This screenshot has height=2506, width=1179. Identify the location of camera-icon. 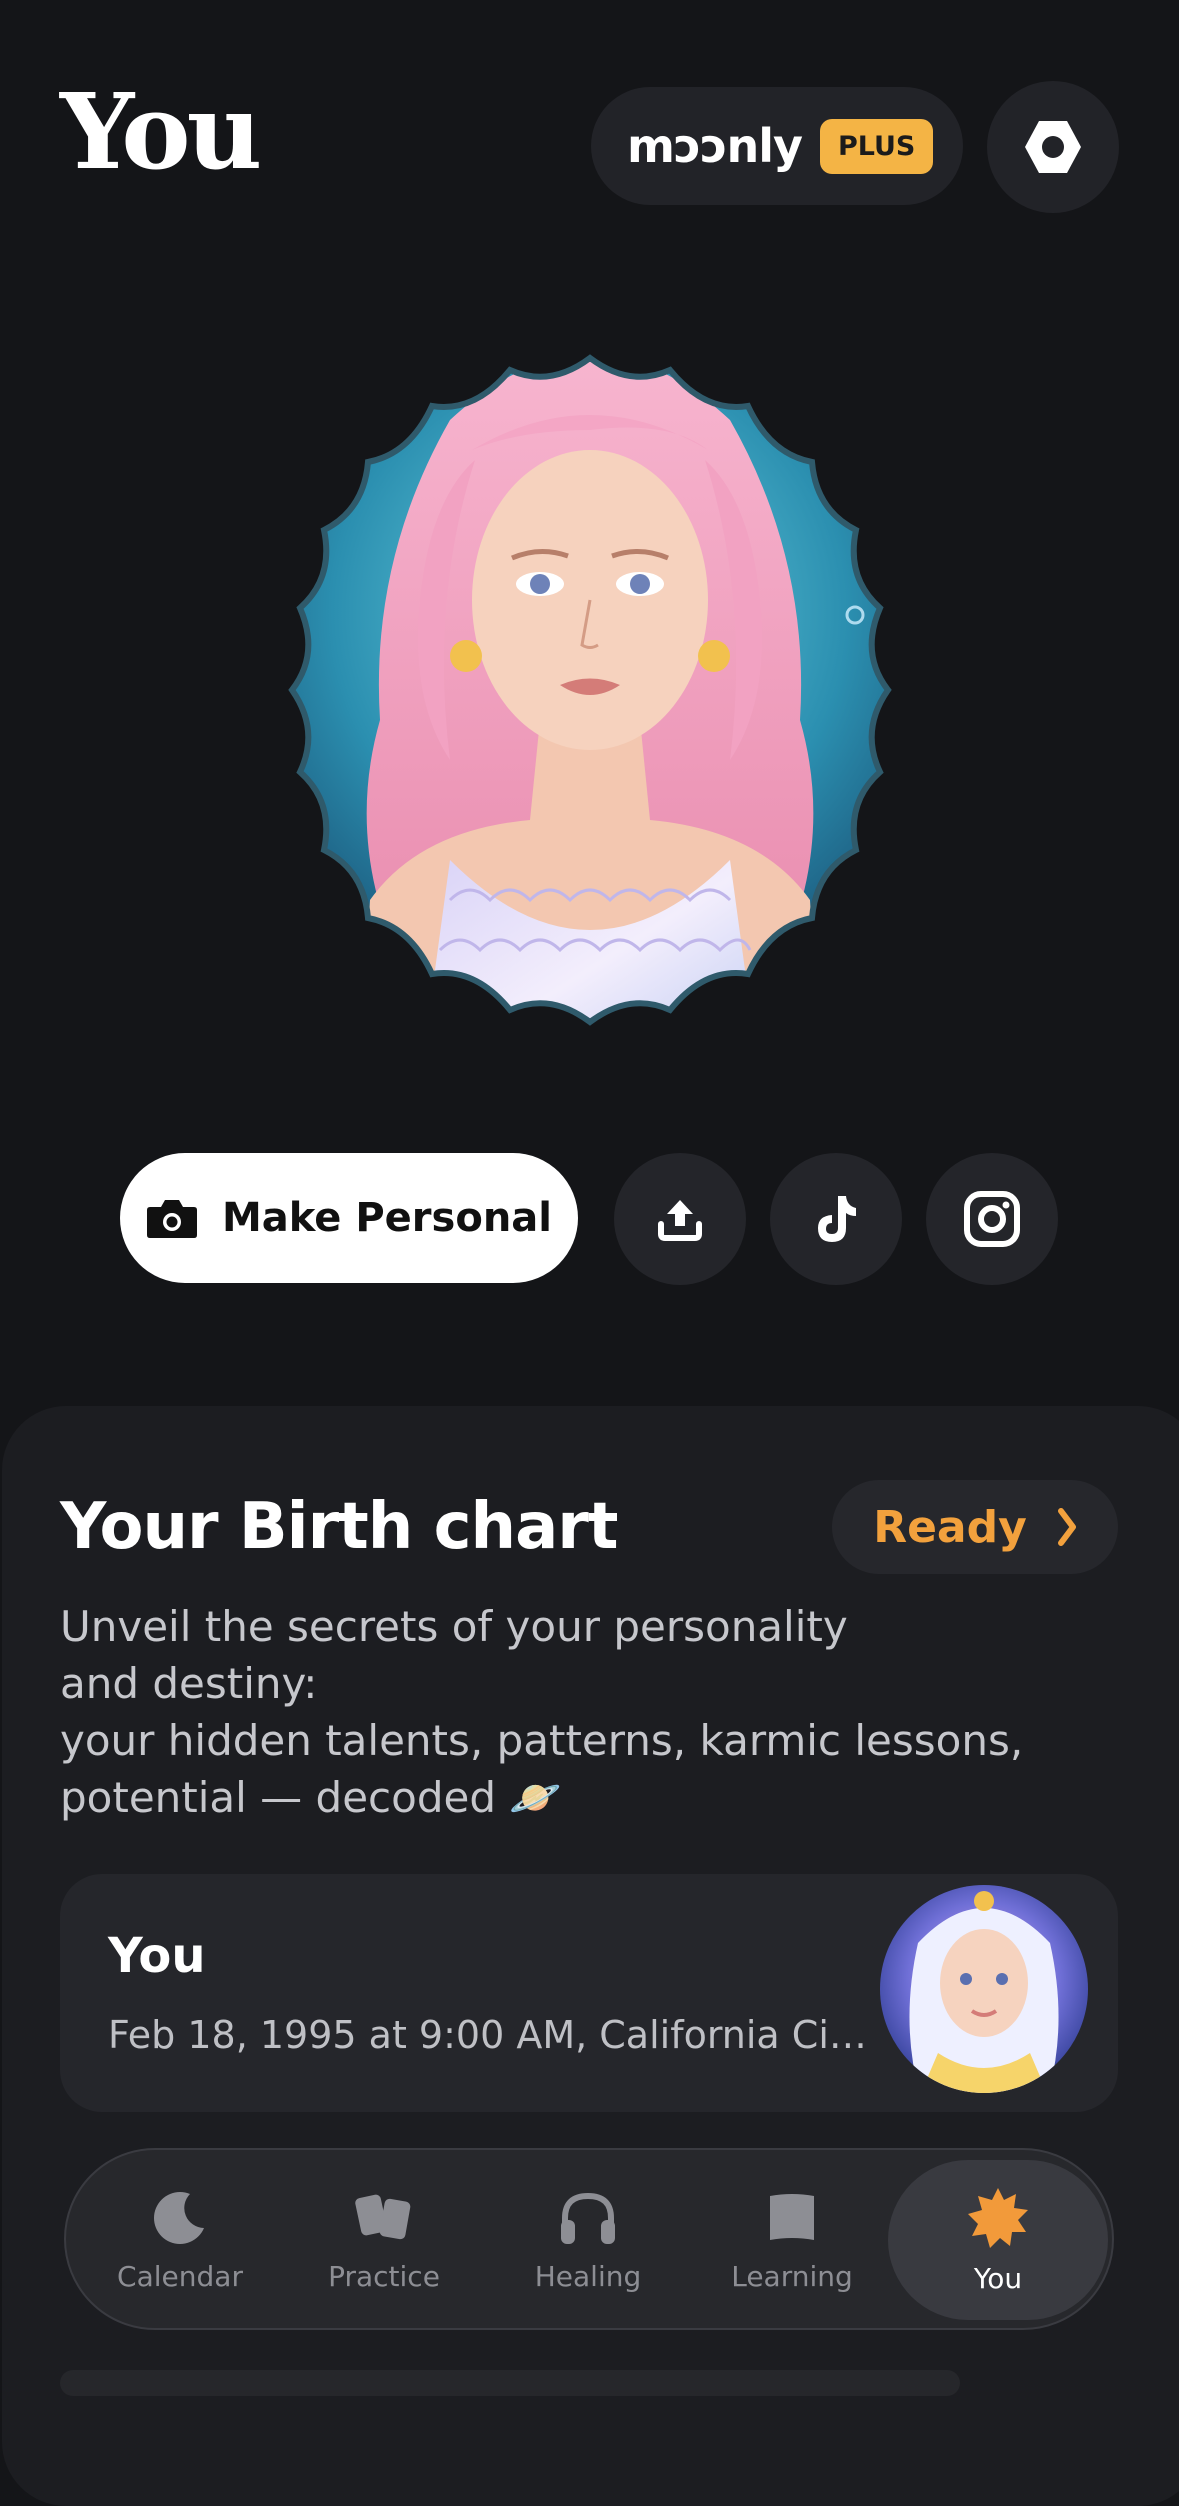
(171, 1219).